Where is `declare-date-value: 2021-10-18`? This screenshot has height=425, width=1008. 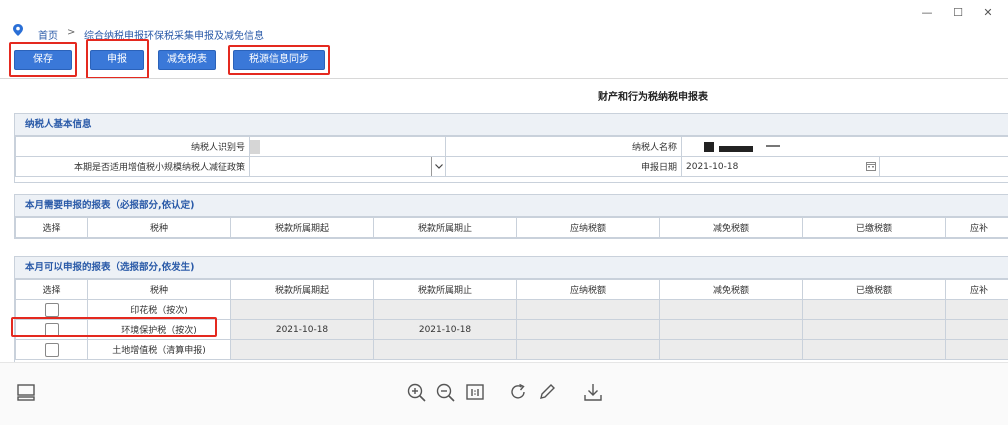 declare-date-value: 2021-10-18 is located at coordinates (712, 166).